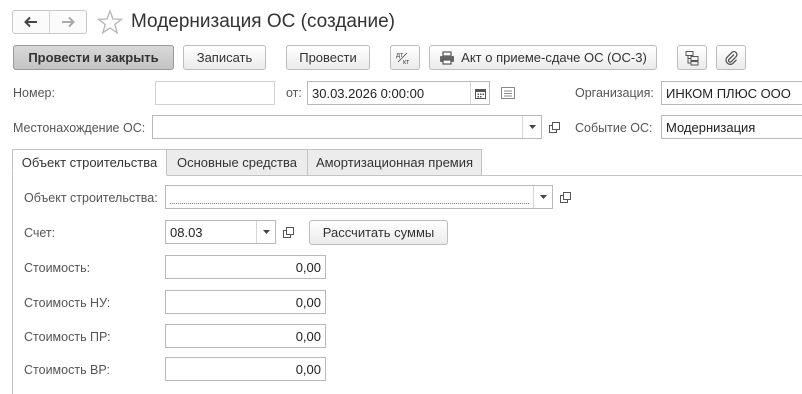 The image size is (802, 394). Describe the element at coordinates (328, 57) in the screenshot. I see `post-button: Провести` at that location.